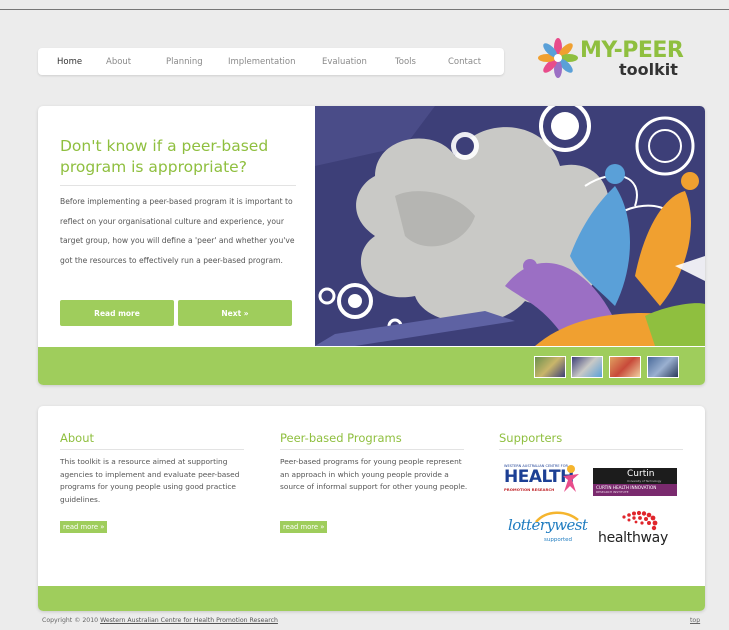 The height and width of the screenshot is (630, 729). Describe the element at coordinates (81, 62) in the screenshot. I see `nav-home: Home` at that location.